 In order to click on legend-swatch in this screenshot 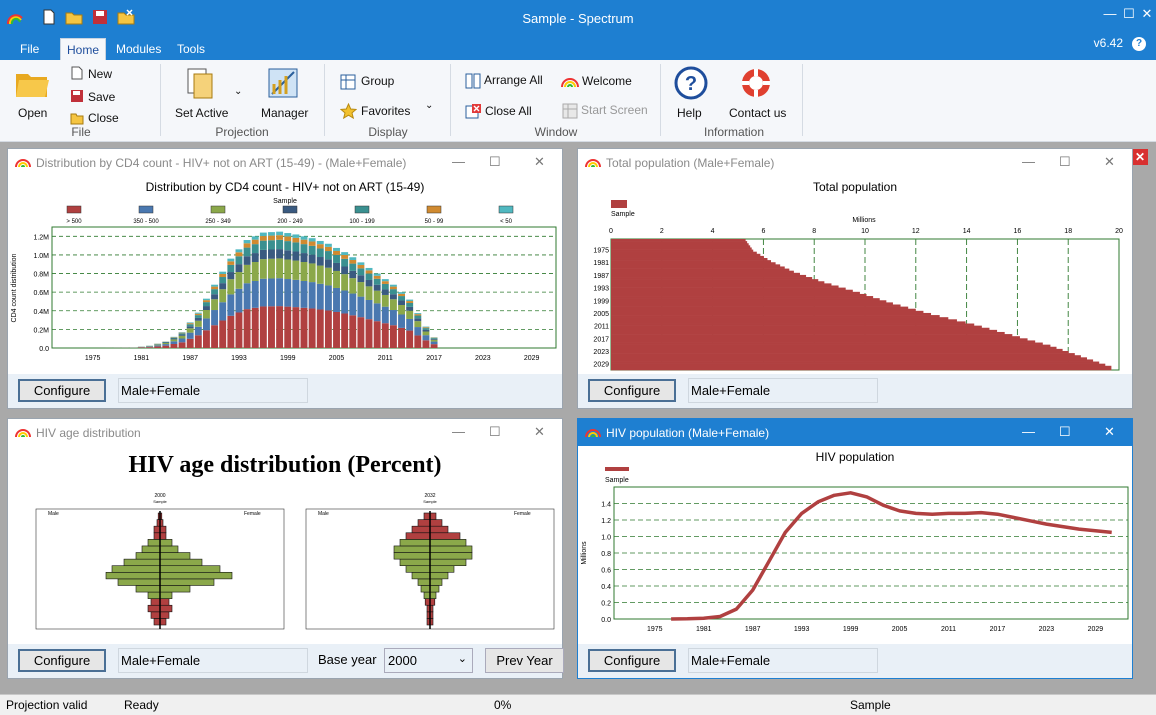, I will do `click(290, 209)`.